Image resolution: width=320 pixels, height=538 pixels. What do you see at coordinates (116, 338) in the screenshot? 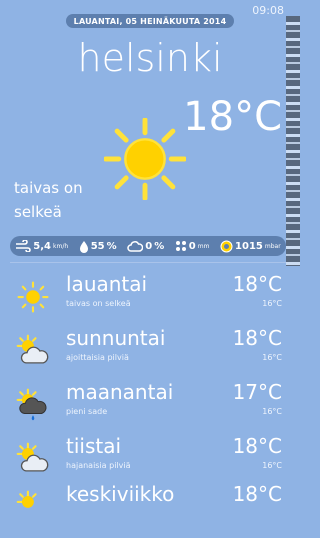
I see `forecast-day: sunnuntai` at bounding box center [116, 338].